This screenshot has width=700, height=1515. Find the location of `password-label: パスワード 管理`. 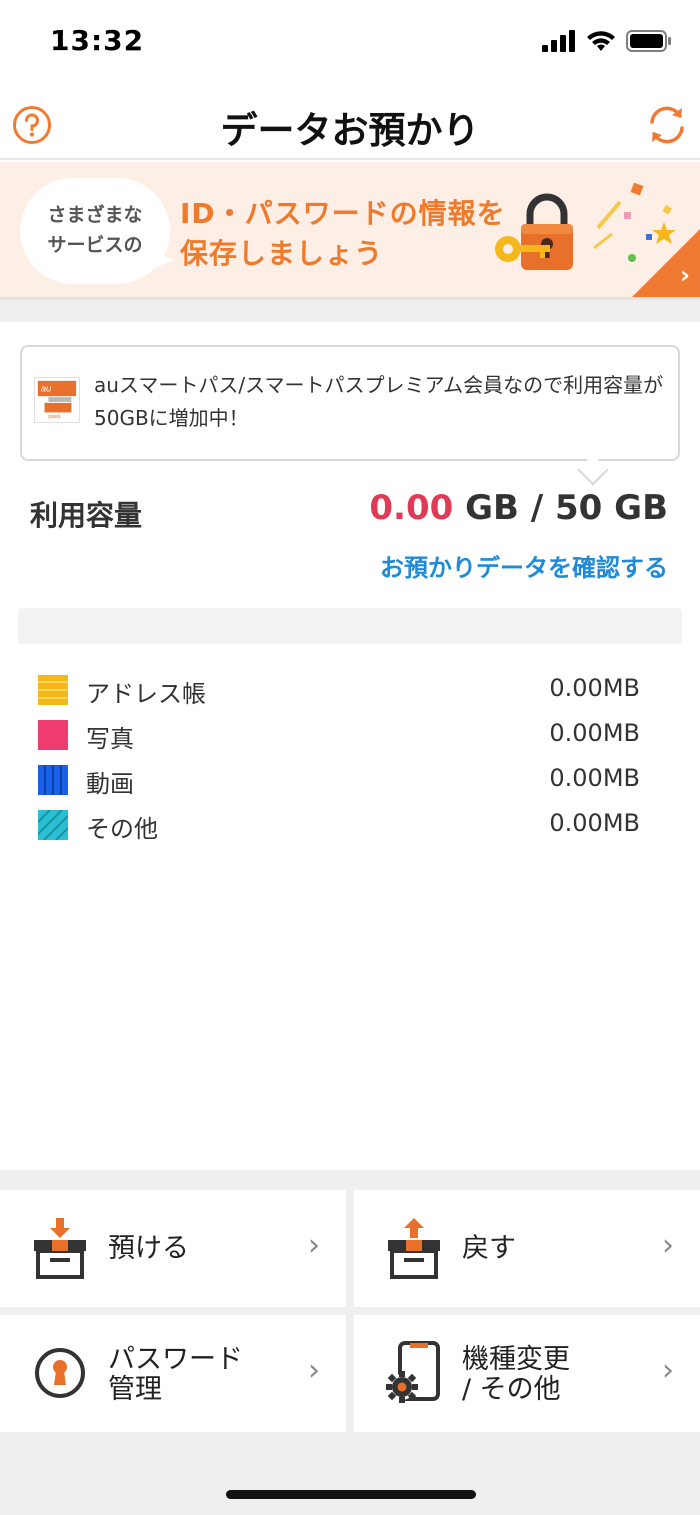

password-label: パスワード 管理 is located at coordinates (175, 1375).